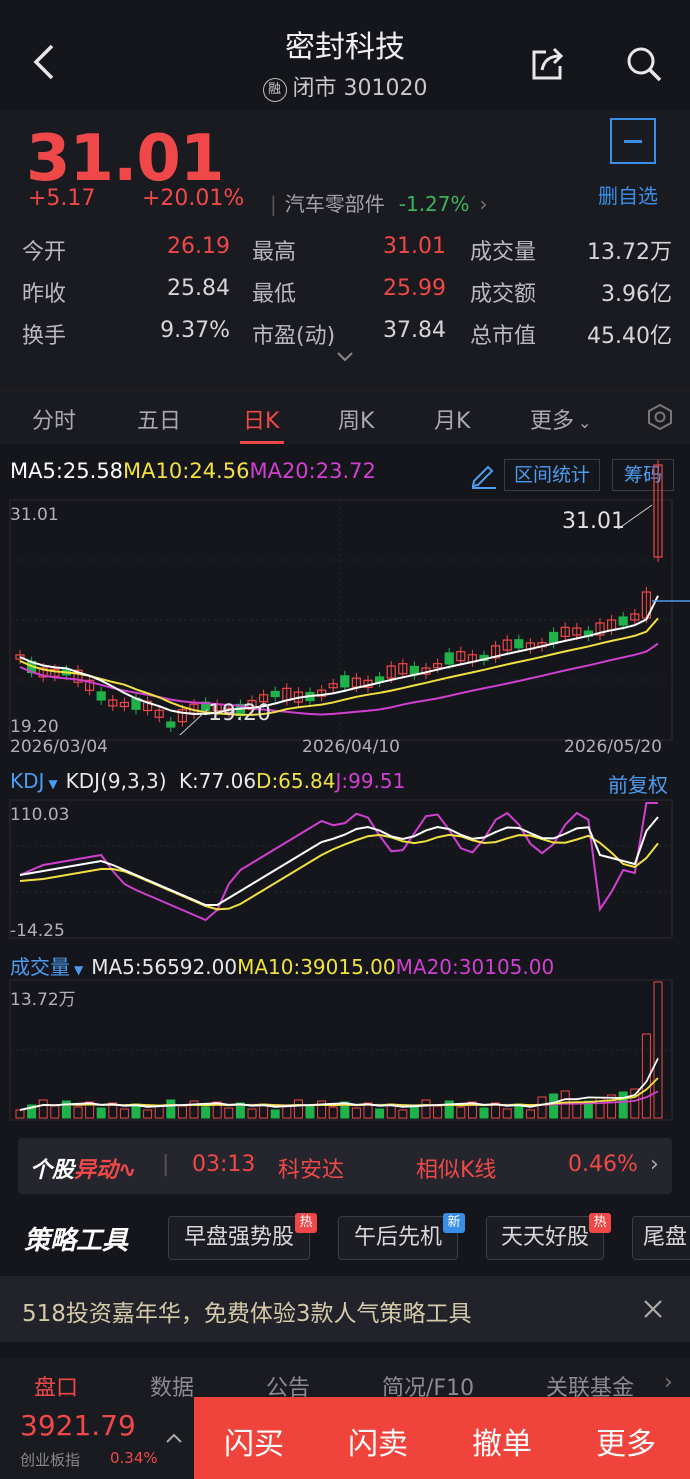 The width and height of the screenshot is (690, 1479). What do you see at coordinates (628, 194) in the screenshot?
I see `remove-watch-button: 删自选` at bounding box center [628, 194].